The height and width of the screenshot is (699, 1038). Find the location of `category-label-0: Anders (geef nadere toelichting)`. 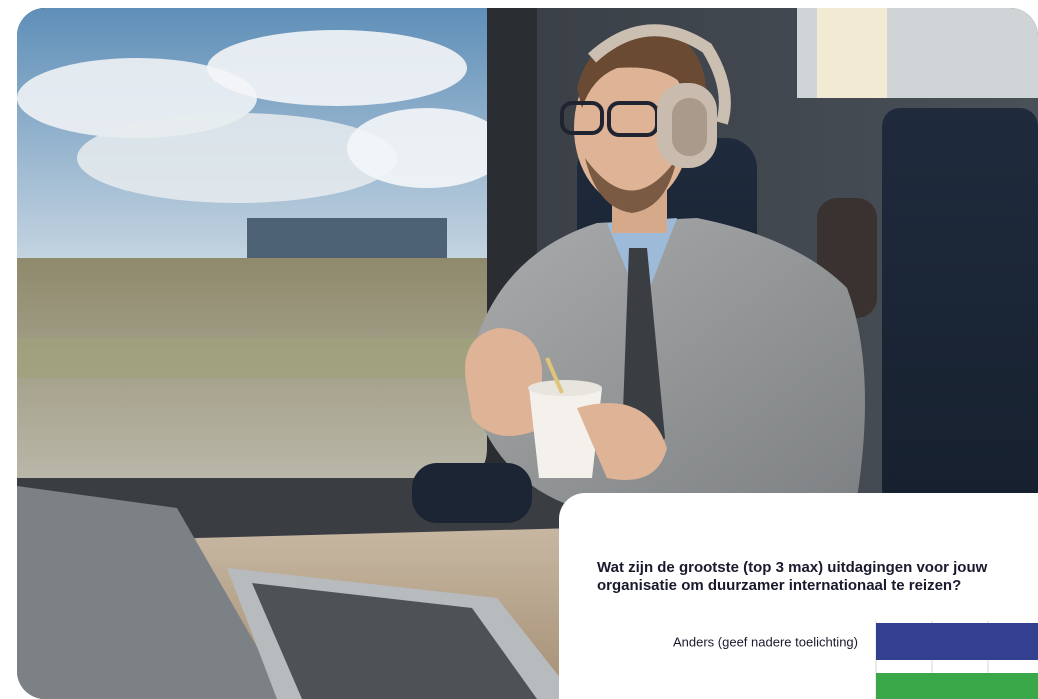

category-label-0: Anders (geef nadere toelichting) is located at coordinates (765, 642).